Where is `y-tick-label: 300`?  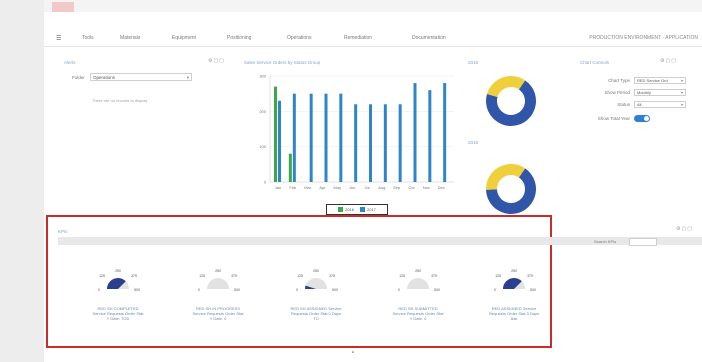
y-tick-label: 300 is located at coordinates (262, 76).